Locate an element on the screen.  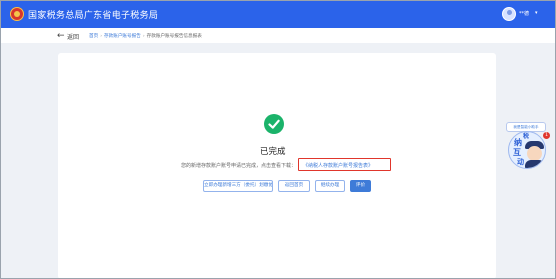
tax-bureau-logo is located at coordinates (17, 14).